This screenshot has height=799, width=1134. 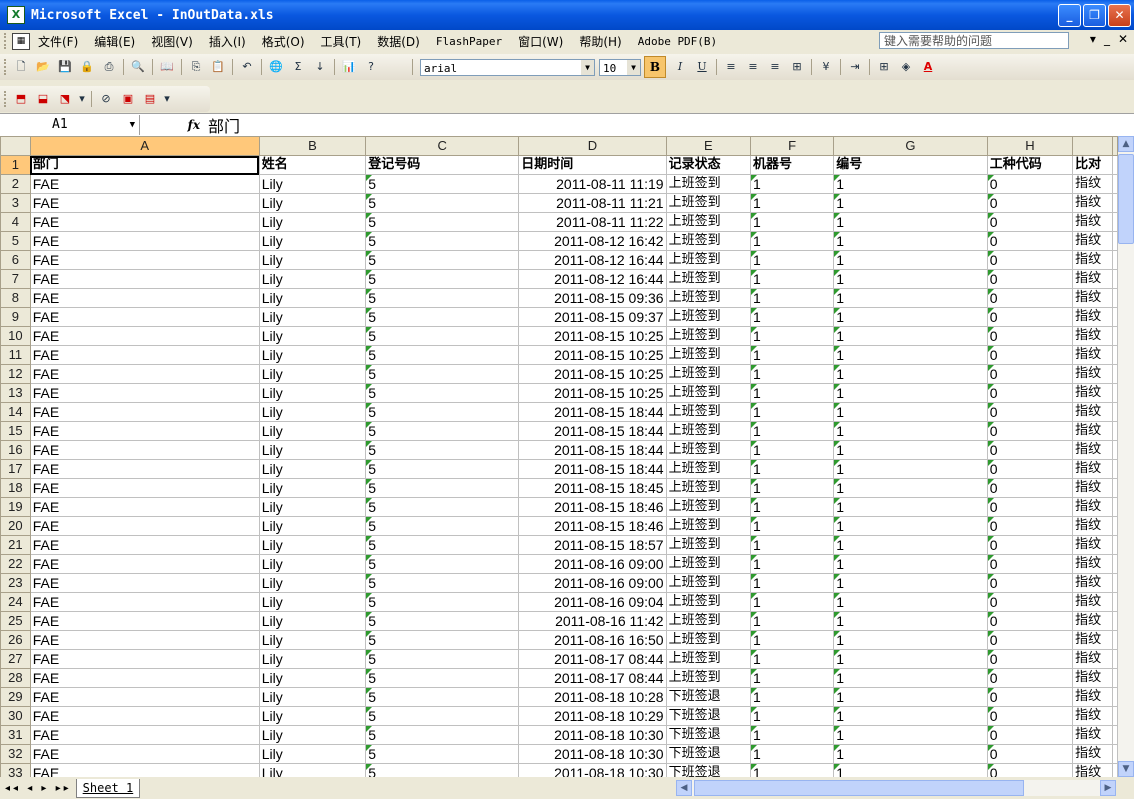 I want to click on column-title-cell: 姓名, so click(x=312, y=165).